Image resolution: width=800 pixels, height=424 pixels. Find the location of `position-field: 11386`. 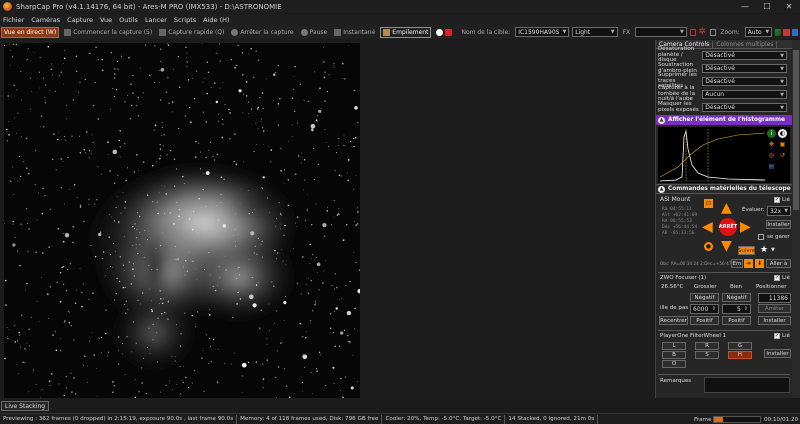

position-field: 11386 is located at coordinates (774, 298).